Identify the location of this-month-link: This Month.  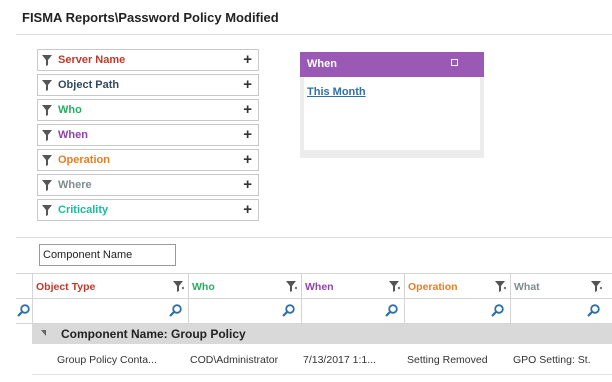
(336, 92).